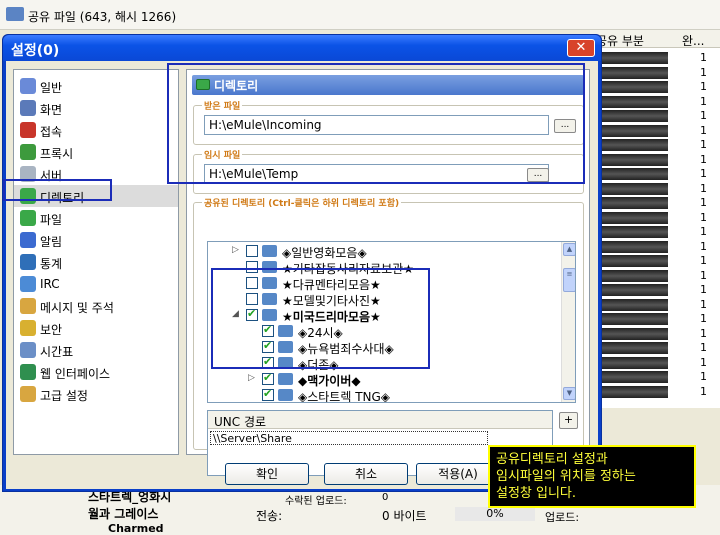  Describe the element at coordinates (96, 130) in the screenshot. I see `nav-item-connection: 접속` at that location.